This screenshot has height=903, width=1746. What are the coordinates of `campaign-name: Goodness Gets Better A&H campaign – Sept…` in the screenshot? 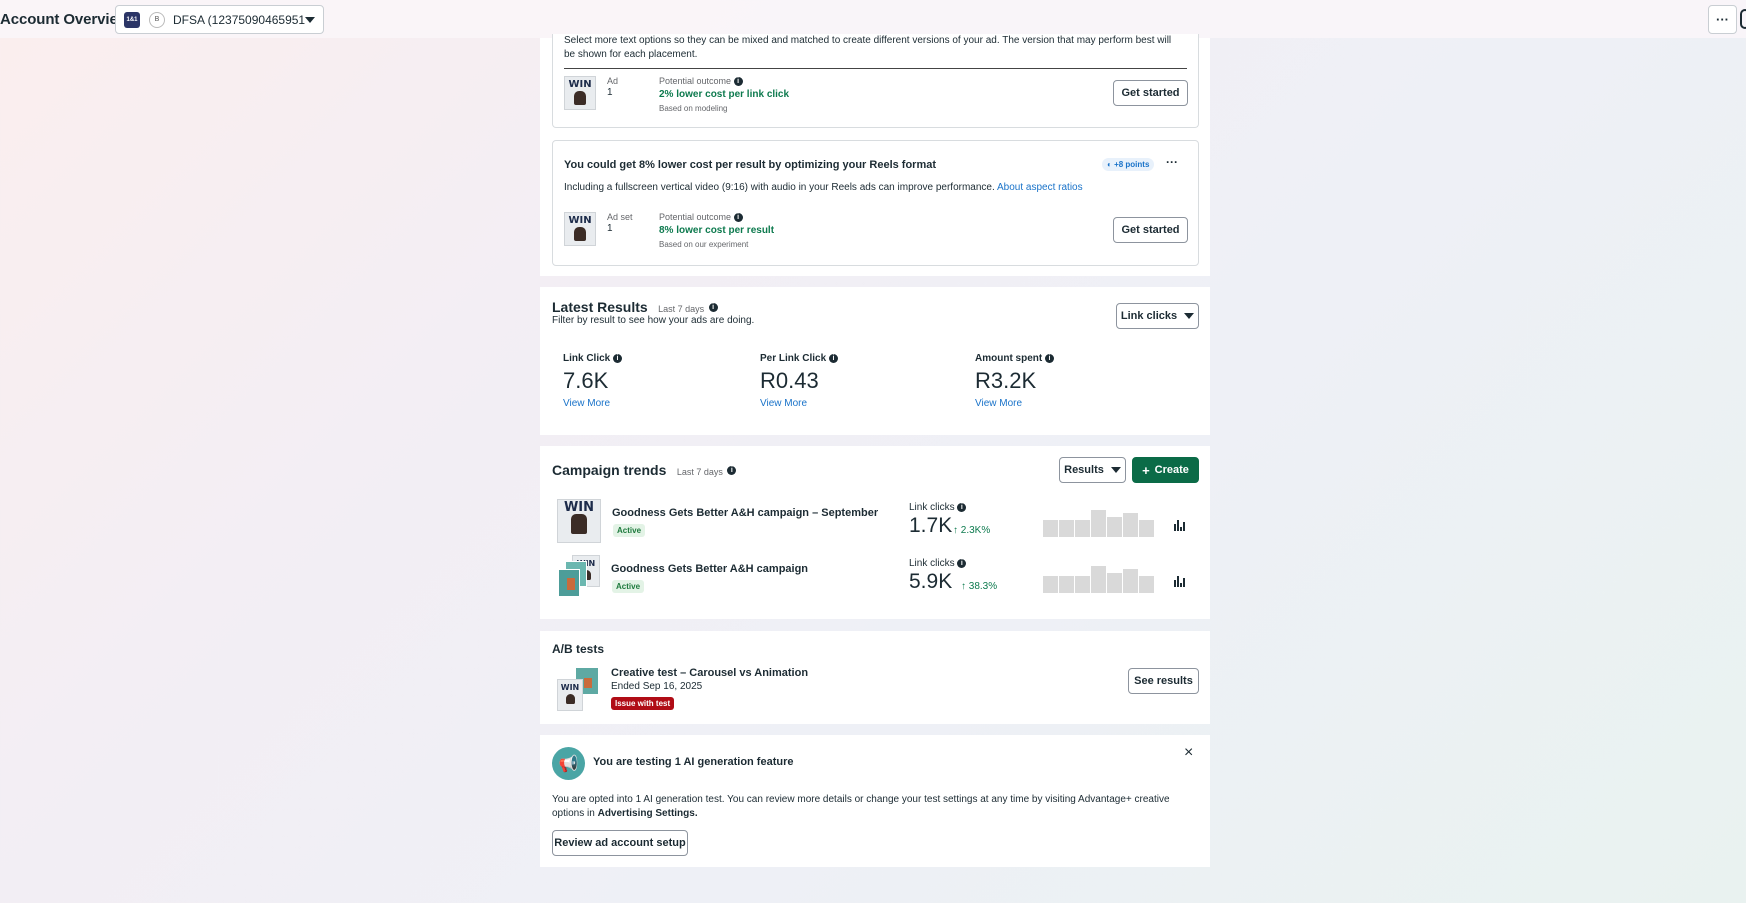 It's located at (745, 513).